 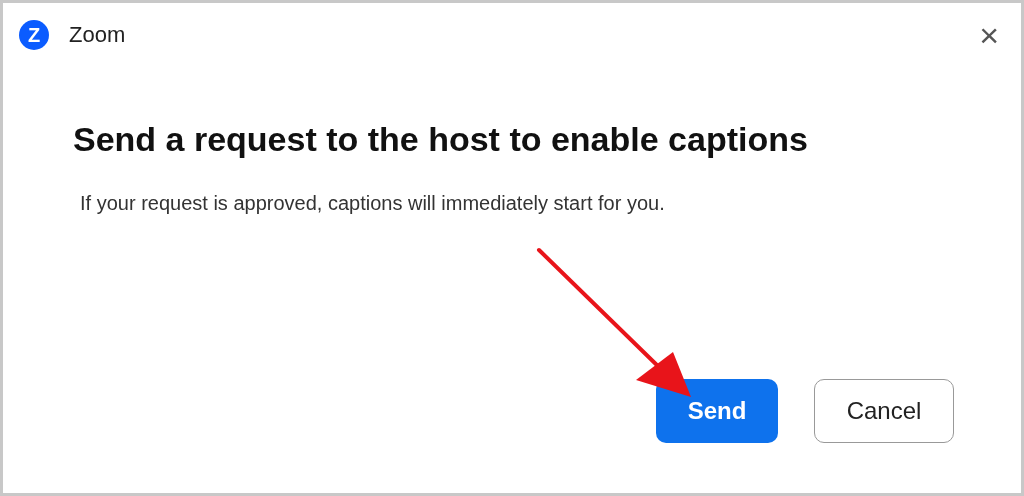 I want to click on dialog-message: If your request is approved, captions will immediately start for you., so click(x=373, y=203).